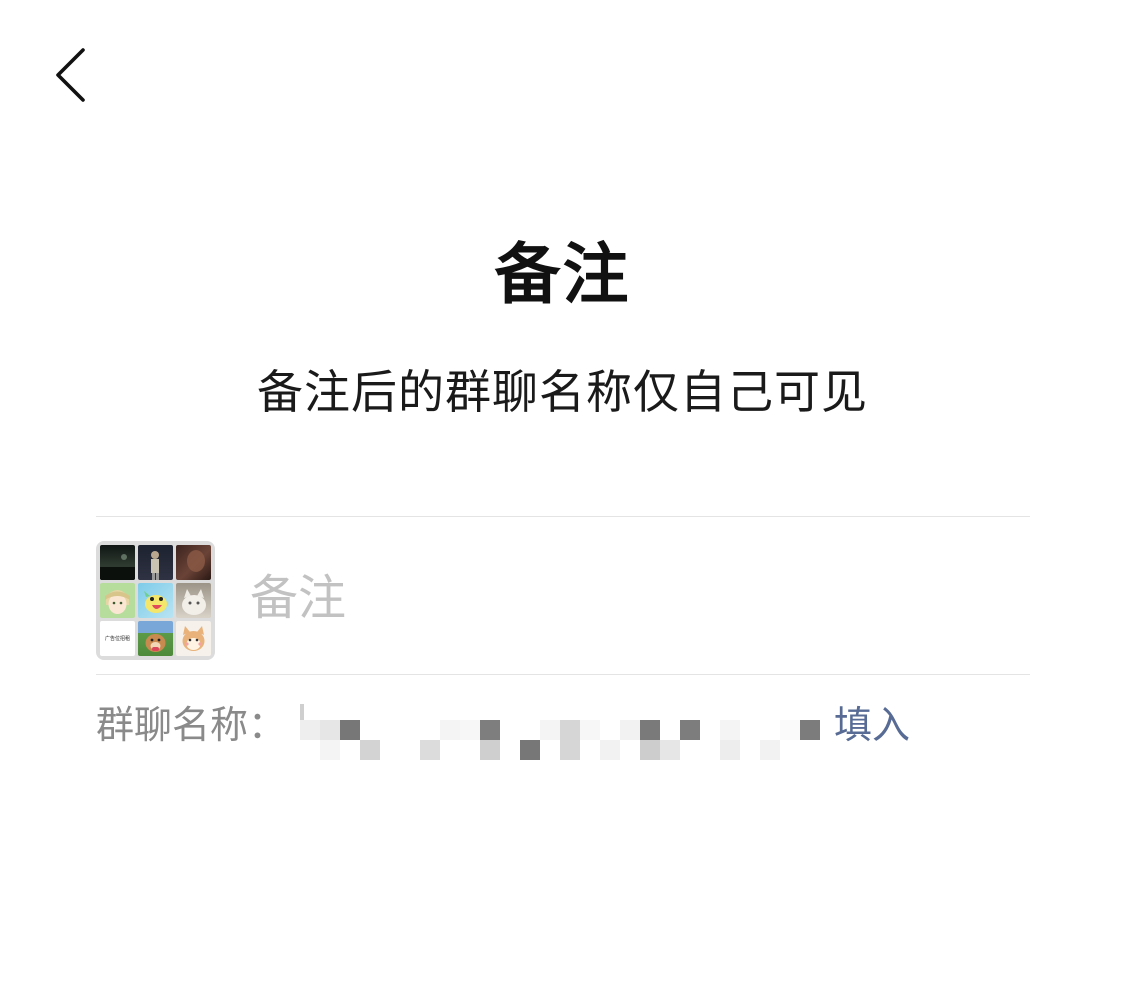 The width and height of the screenshot is (1125, 995). Describe the element at coordinates (117, 562) in the screenshot. I see `avatar-tile-dark-landscape` at that location.